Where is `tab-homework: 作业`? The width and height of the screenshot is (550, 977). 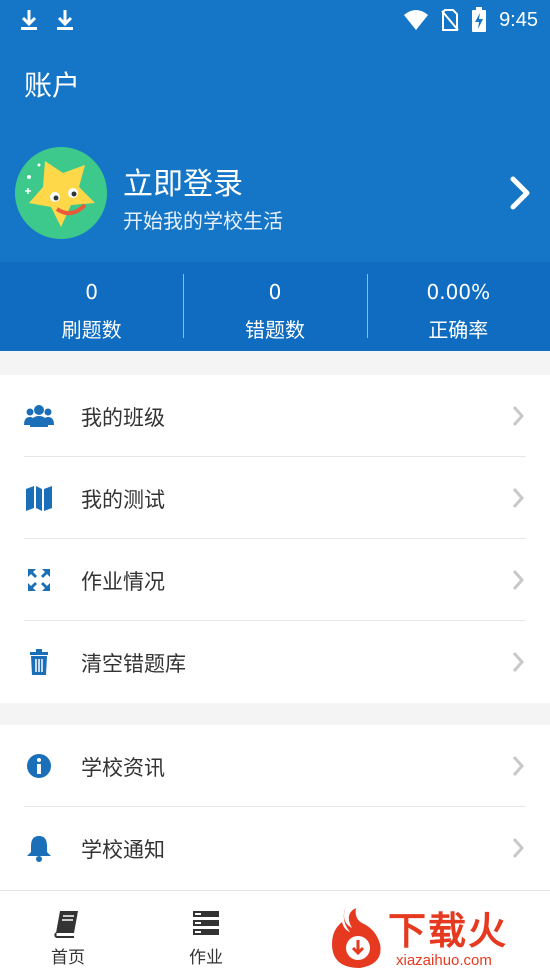
tab-homework: 作业 is located at coordinates (206, 934).